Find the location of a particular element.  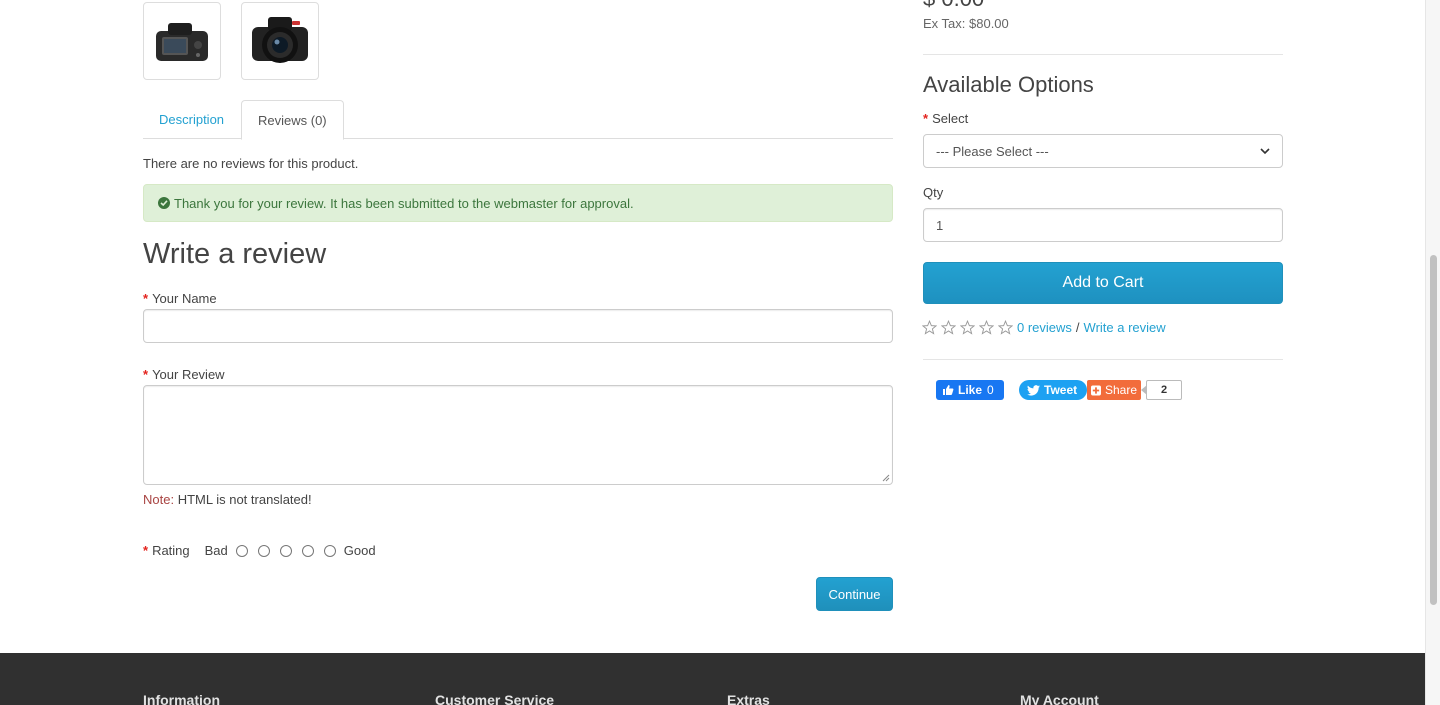

plus-icon is located at coordinates (1096, 390).